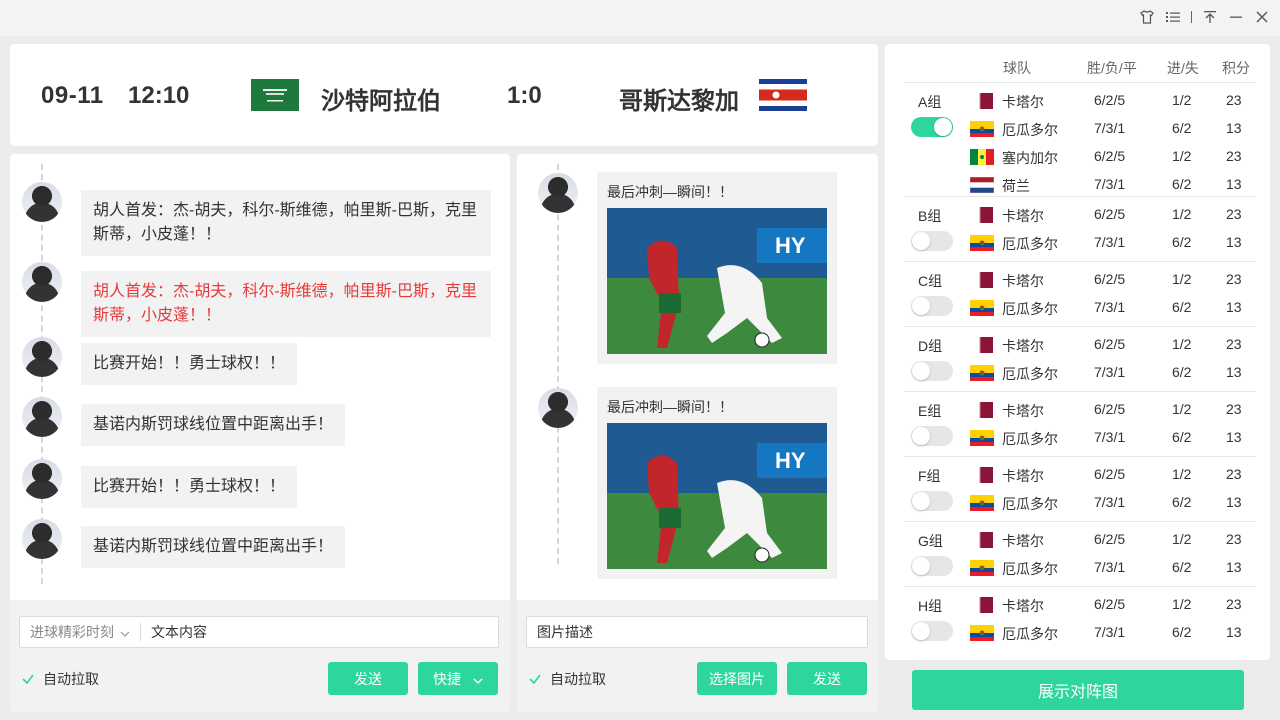  What do you see at coordinates (982, 185) in the screenshot?
I see `netherlands-flag-icon` at bounding box center [982, 185].